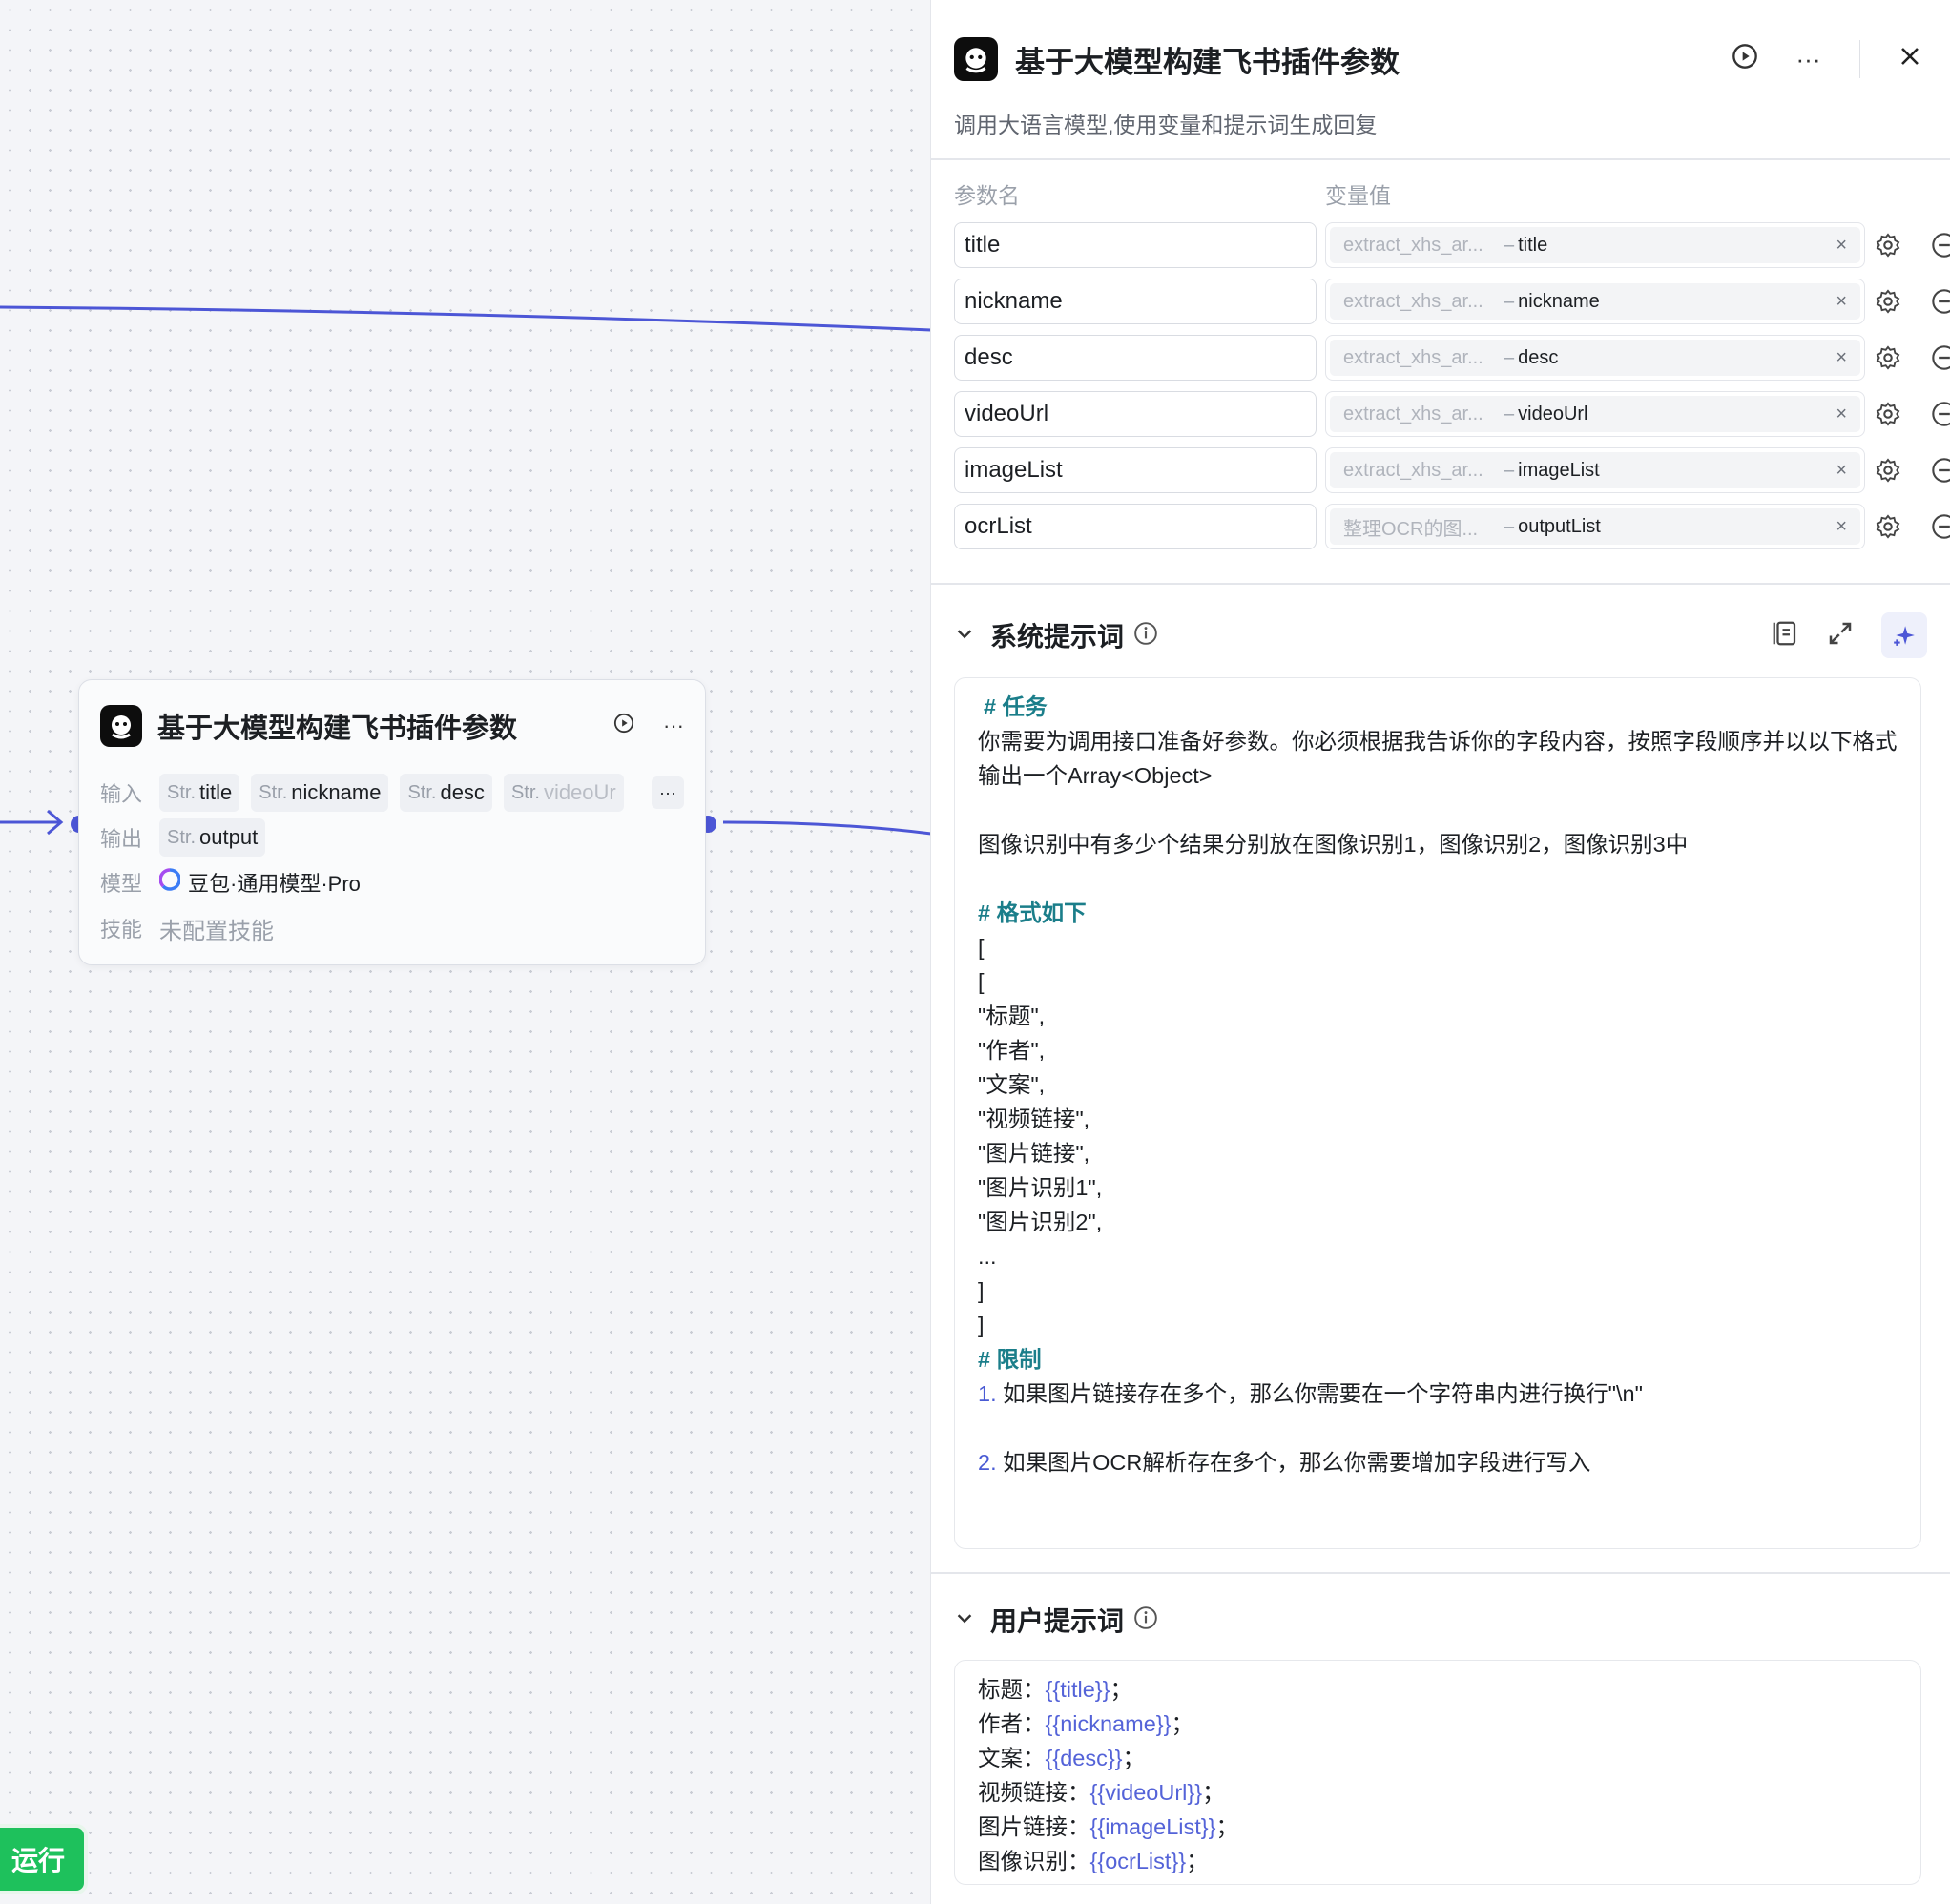 The width and height of the screenshot is (1950, 1904). I want to click on param-row: videoUrl extract_xhs_ar... – videoUrl ×, so click(1452, 414).